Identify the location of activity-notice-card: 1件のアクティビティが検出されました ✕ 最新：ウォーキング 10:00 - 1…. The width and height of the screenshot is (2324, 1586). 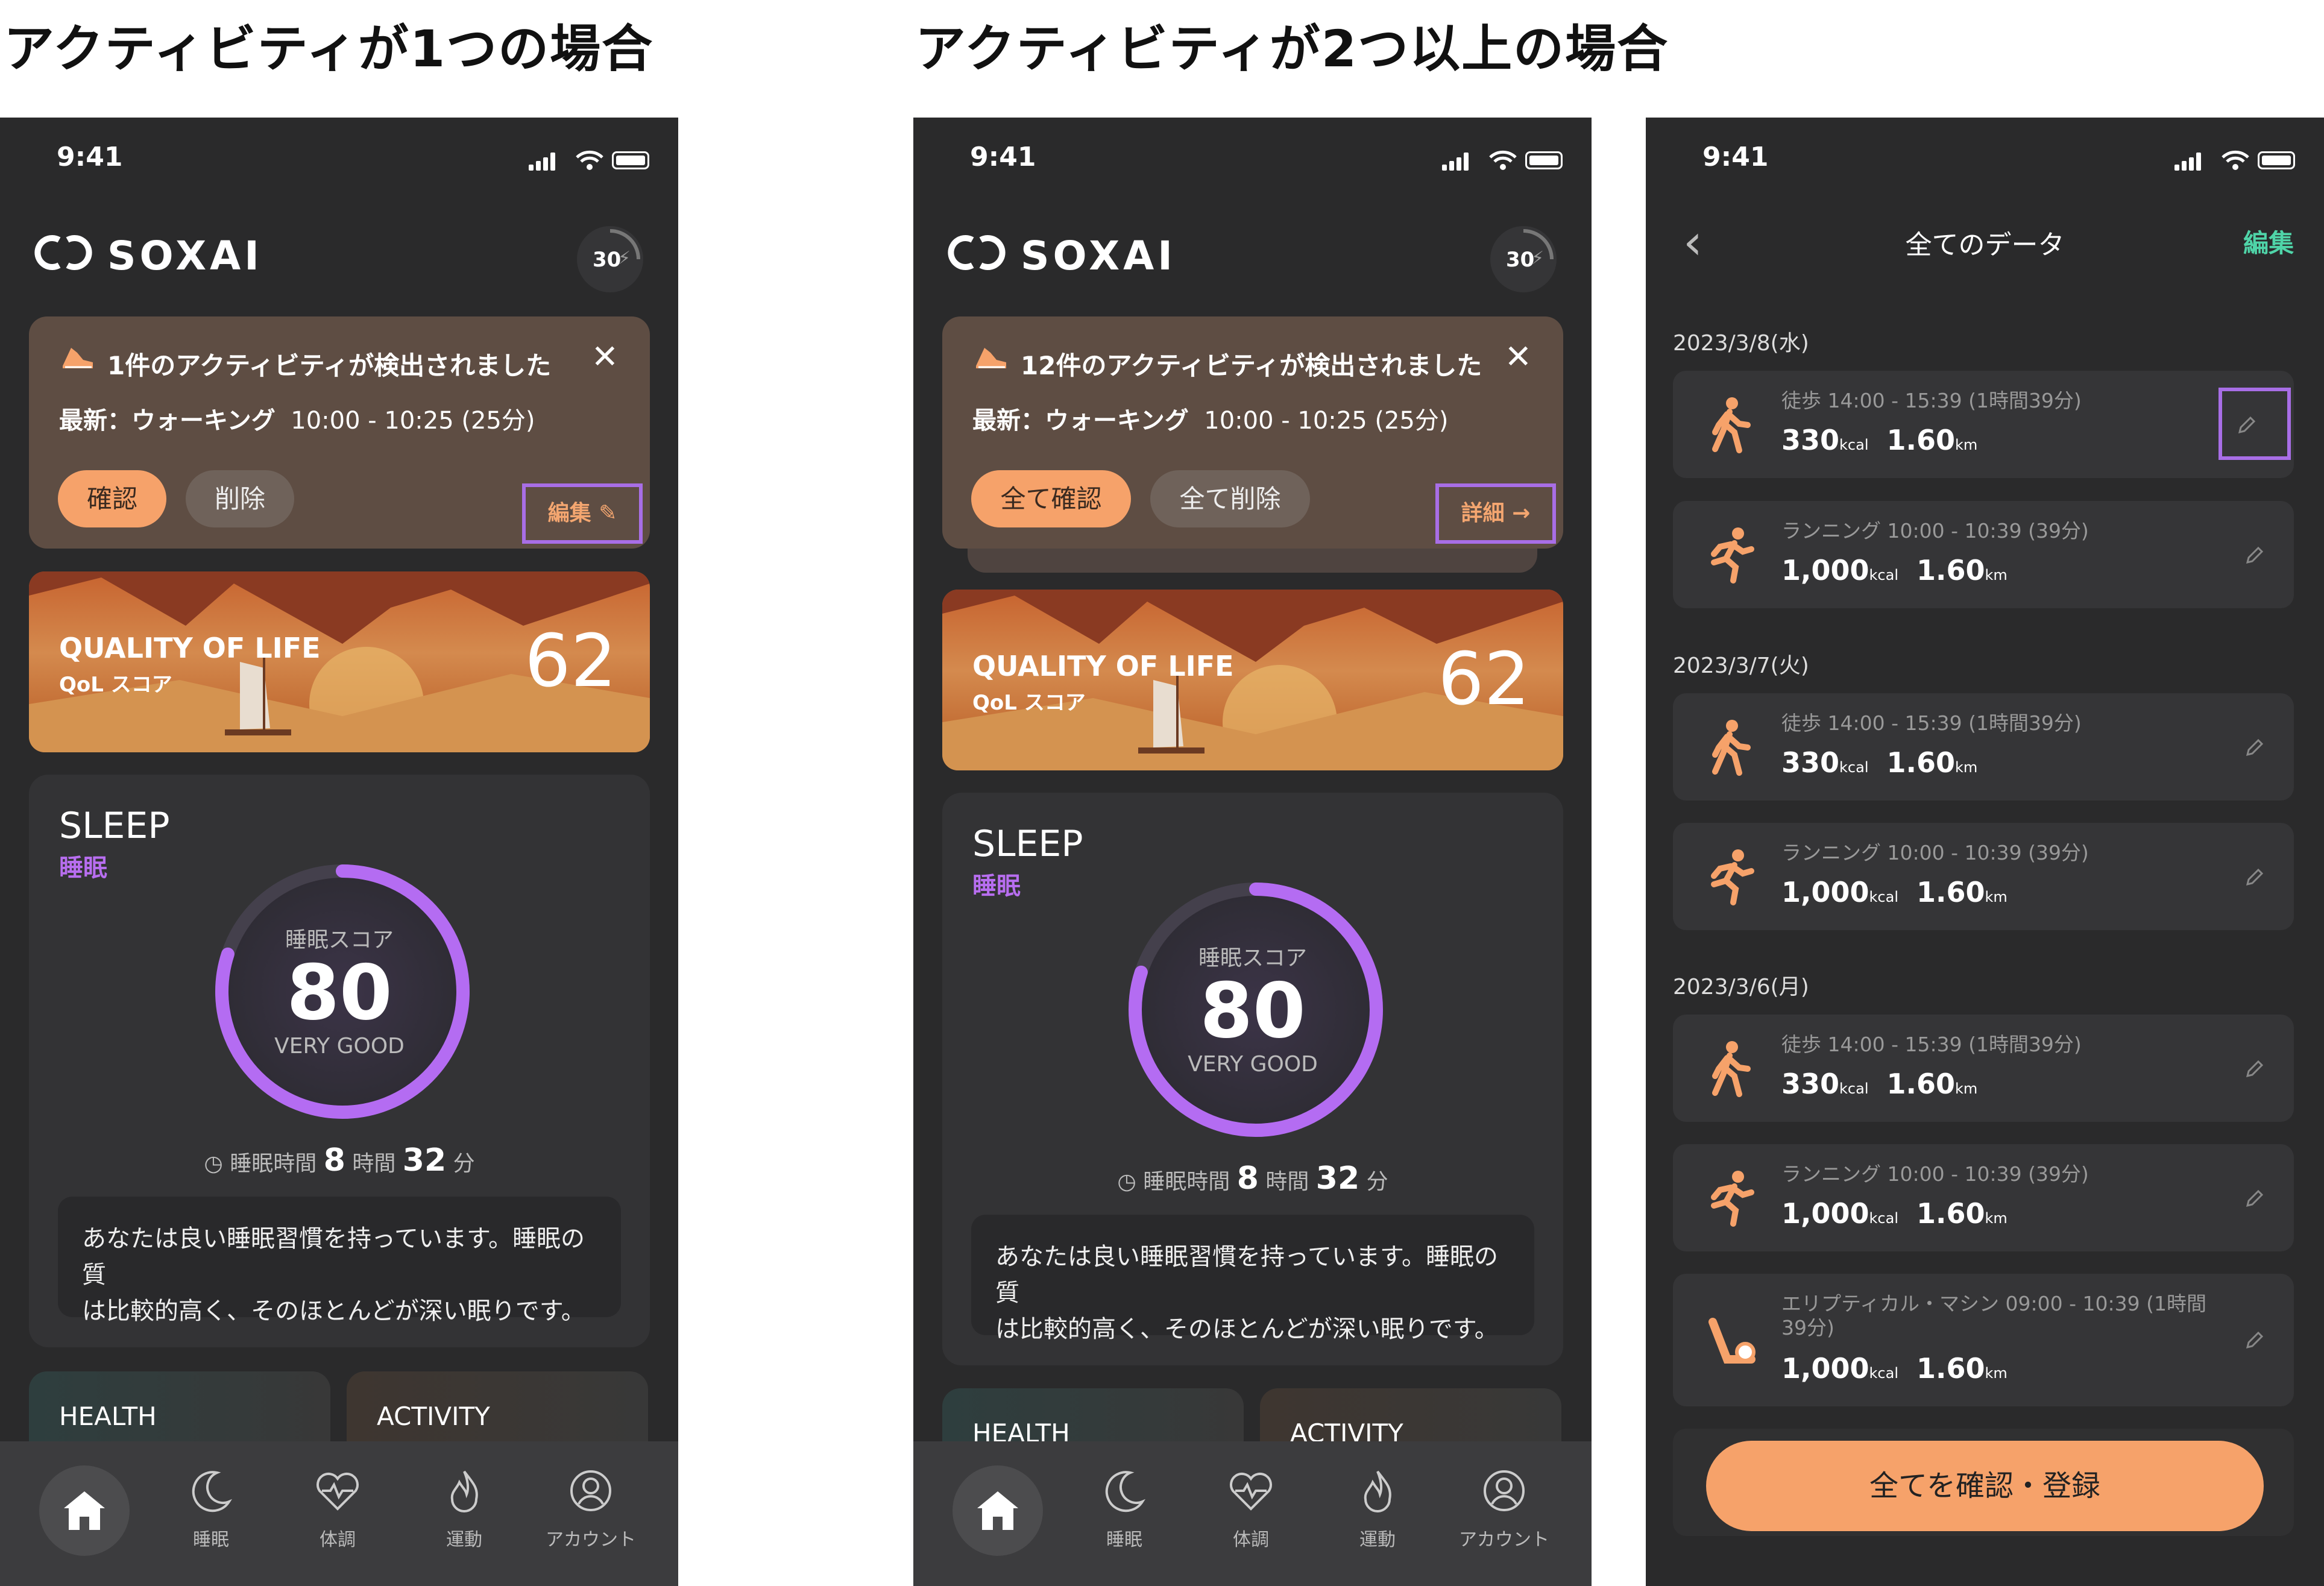
(339, 432).